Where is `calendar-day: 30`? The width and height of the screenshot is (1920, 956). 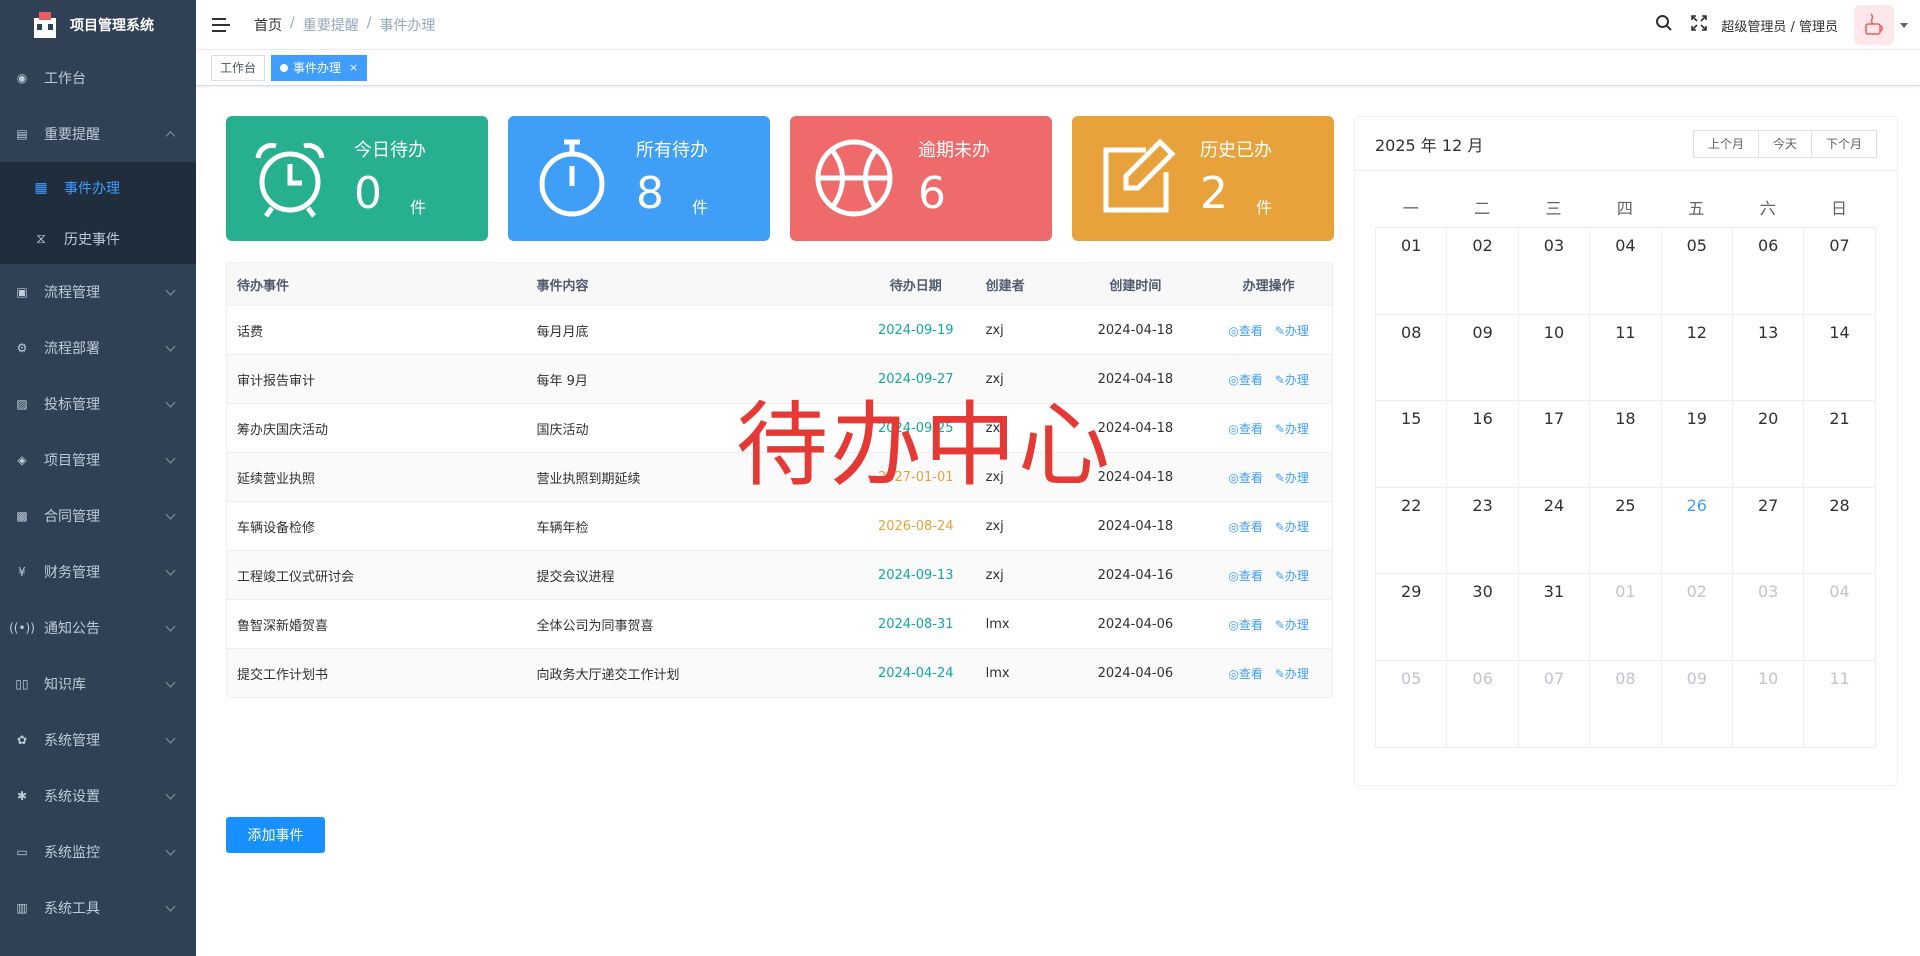
calendar-day: 30 is located at coordinates (1483, 617).